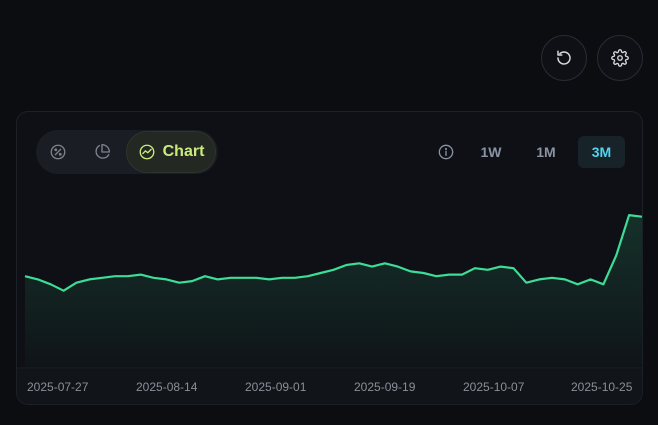  I want to click on x-axis-band, so click(329, 386).